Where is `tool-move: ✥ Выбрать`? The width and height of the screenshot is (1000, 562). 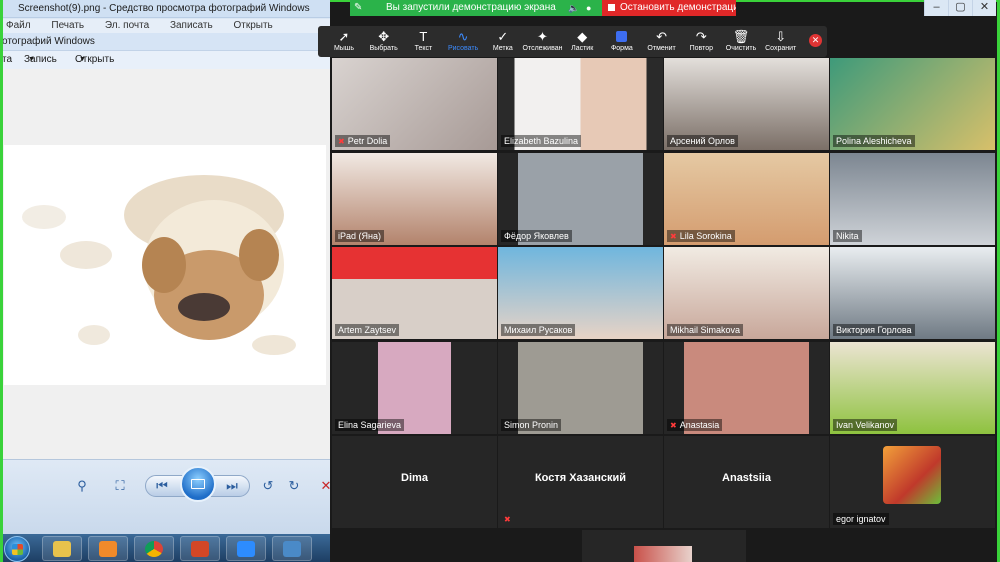
tool-move: ✥ Выбрать is located at coordinates (384, 43).